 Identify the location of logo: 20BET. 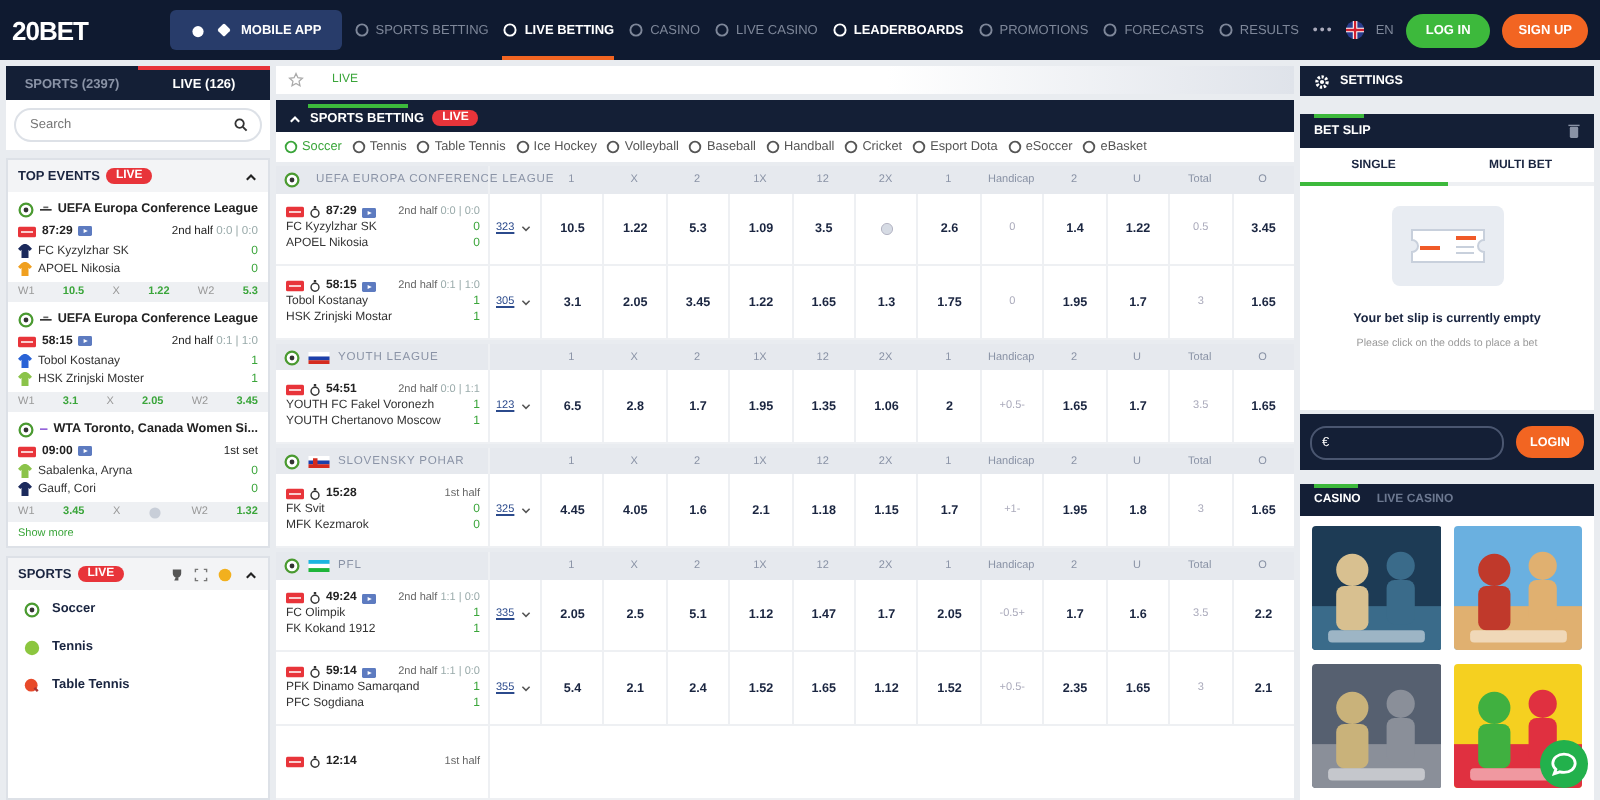
(85, 30).